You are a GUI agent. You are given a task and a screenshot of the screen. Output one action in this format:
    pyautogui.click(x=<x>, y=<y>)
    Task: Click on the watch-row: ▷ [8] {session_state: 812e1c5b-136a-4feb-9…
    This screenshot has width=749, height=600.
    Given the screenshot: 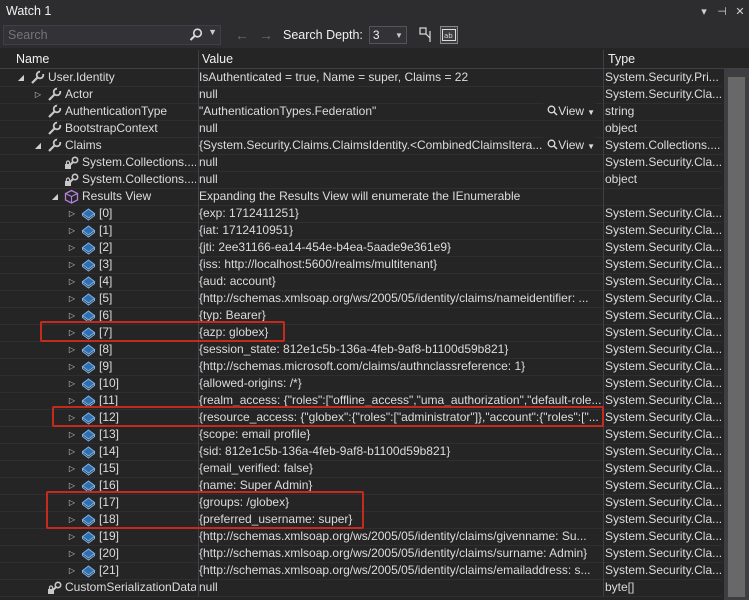 What is the action you would take?
    pyautogui.click(x=361, y=350)
    